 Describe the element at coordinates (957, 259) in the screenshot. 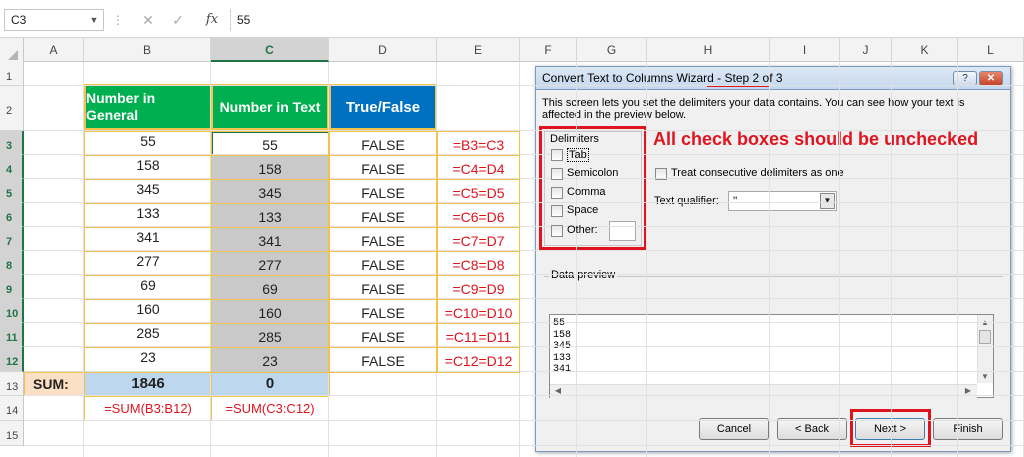

I see `grid-line-vertical` at that location.